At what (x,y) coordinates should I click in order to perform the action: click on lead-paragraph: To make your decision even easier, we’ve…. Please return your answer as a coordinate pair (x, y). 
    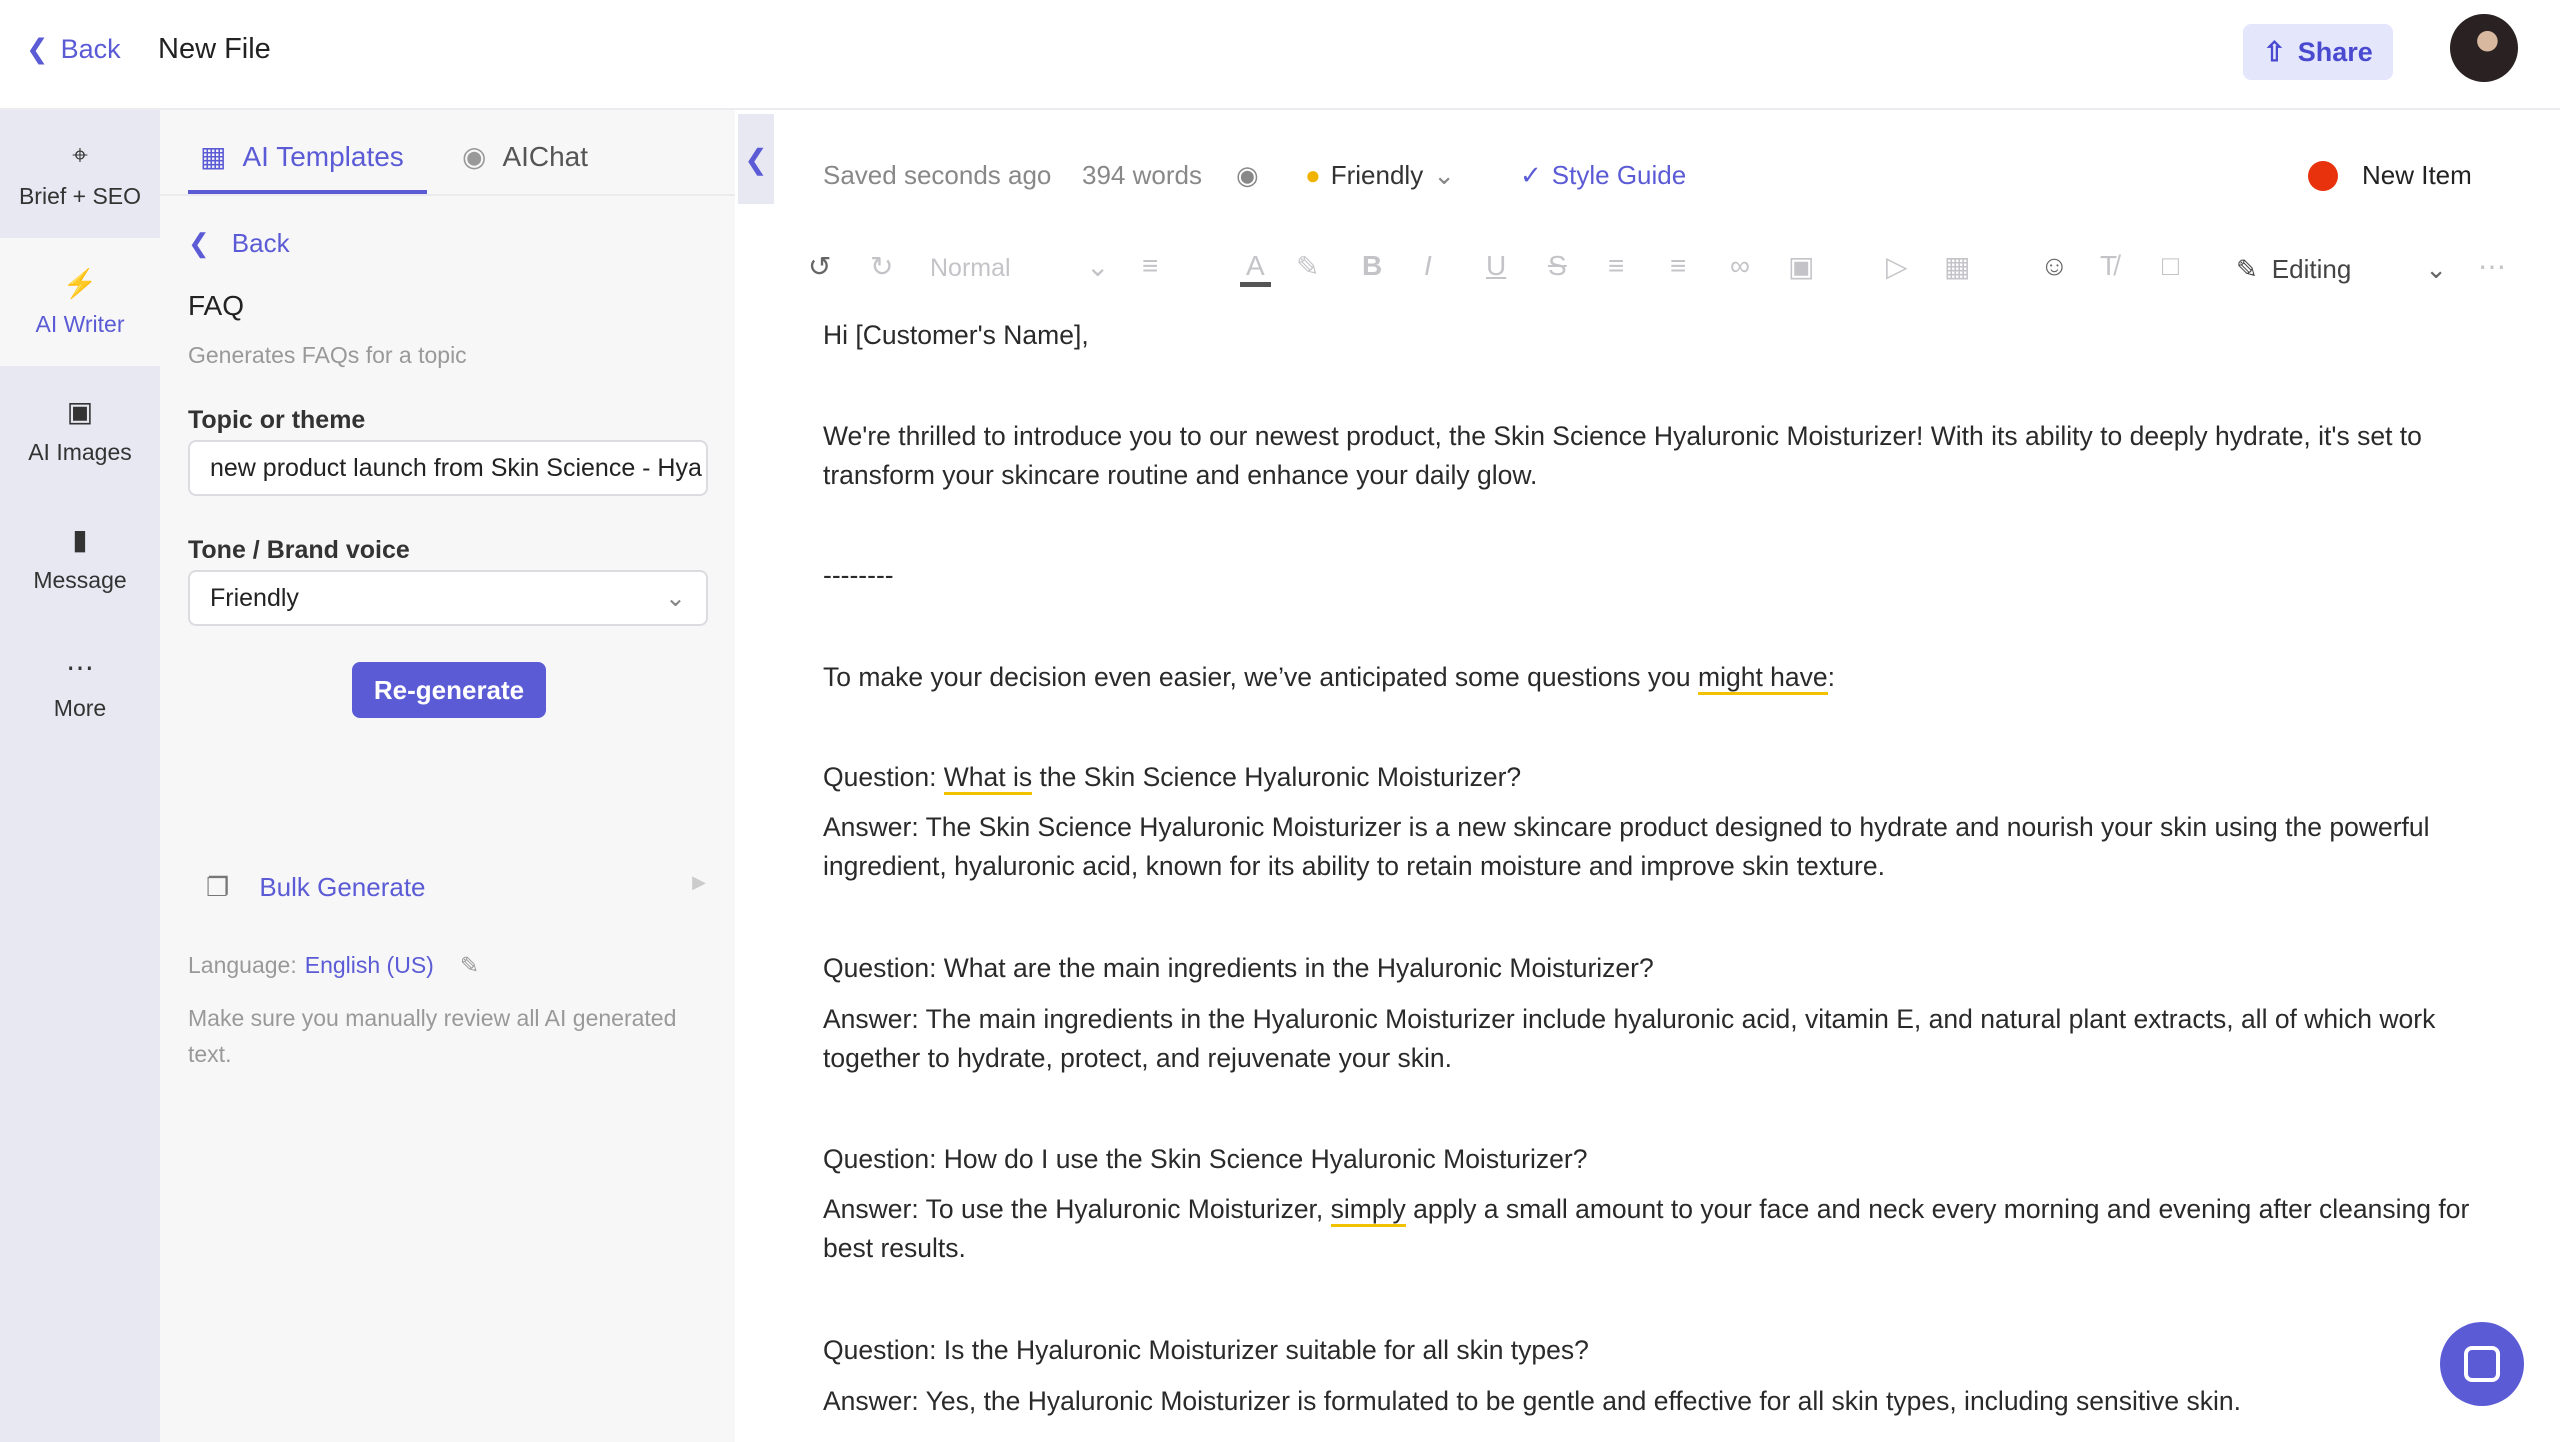
    Looking at the image, I should click on (1658, 677).